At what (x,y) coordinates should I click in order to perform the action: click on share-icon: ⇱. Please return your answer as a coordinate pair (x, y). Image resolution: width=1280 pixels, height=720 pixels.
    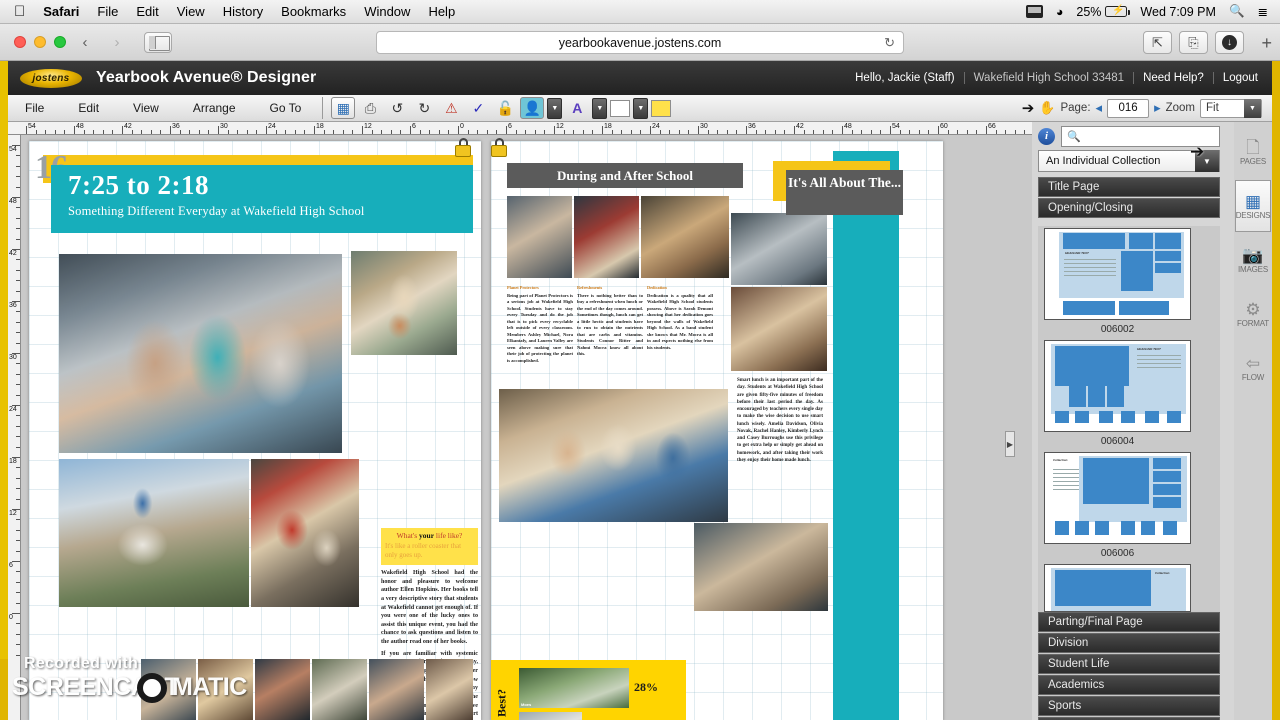
    Looking at the image, I should click on (1157, 42).